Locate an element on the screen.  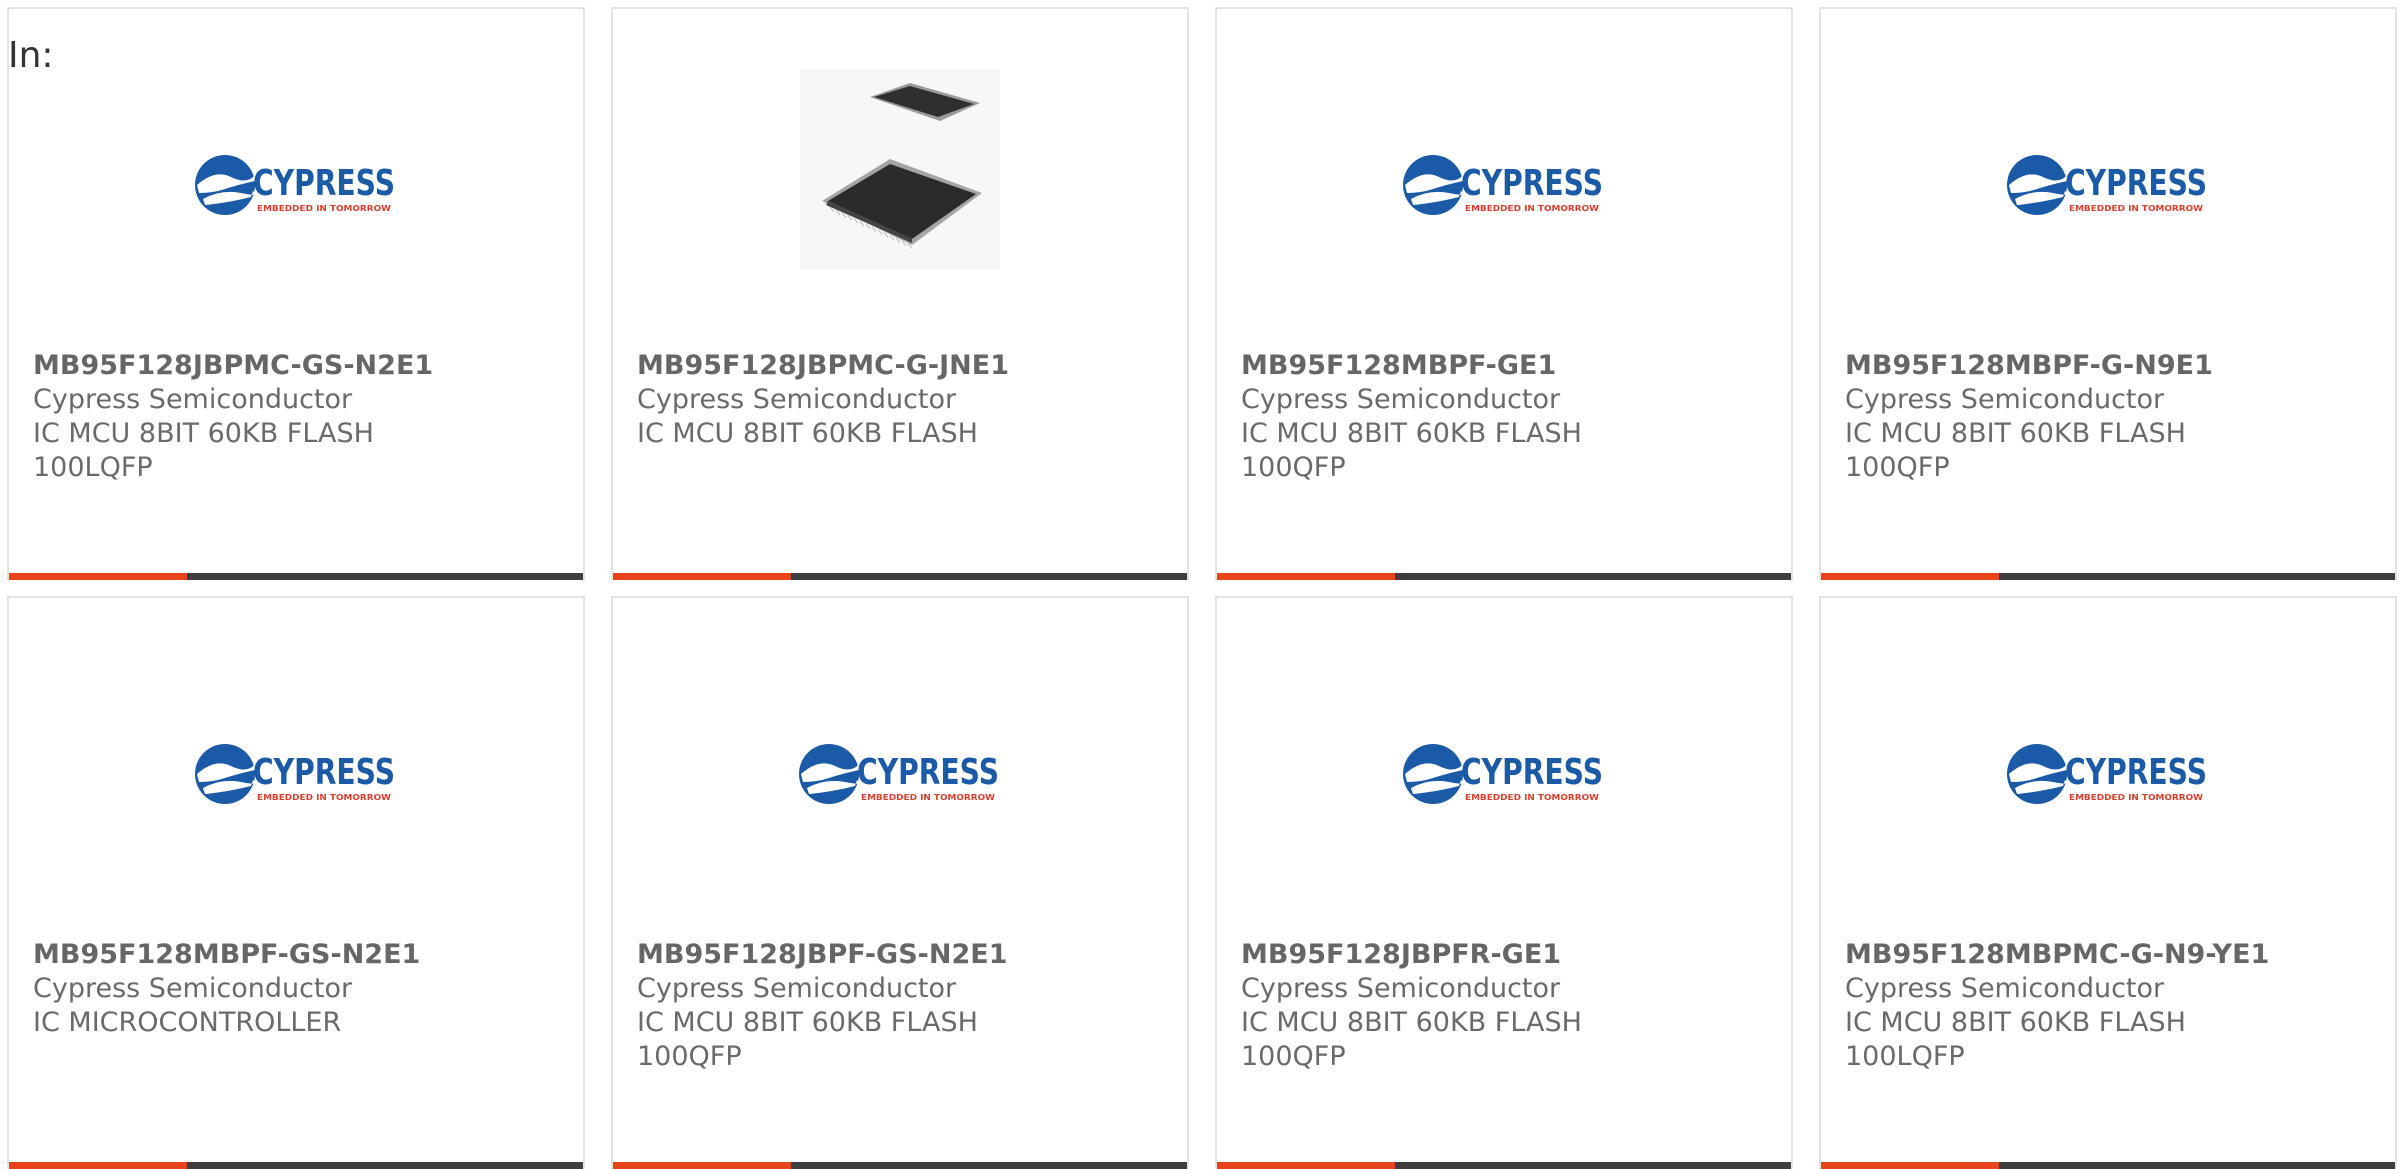
product-image is located at coordinates (900, 179).